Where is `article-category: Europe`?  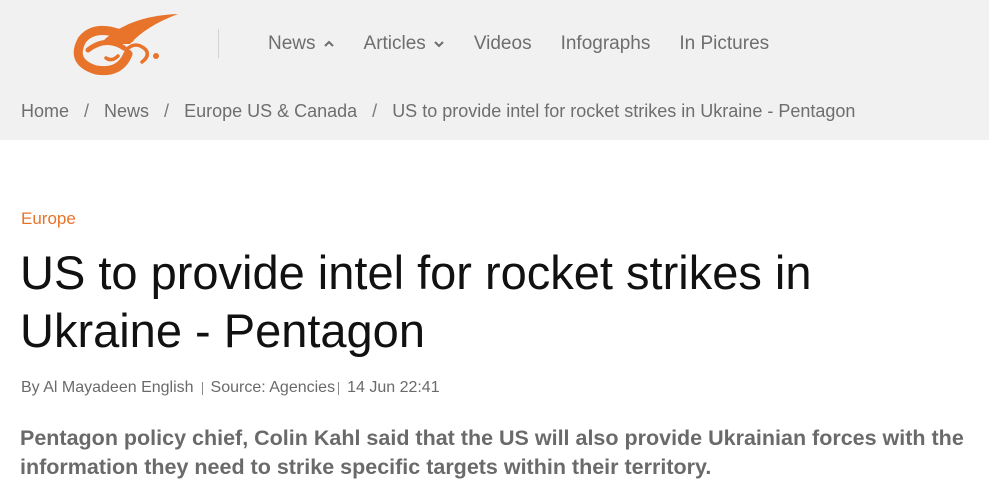
article-category: Europe is located at coordinates (48, 219).